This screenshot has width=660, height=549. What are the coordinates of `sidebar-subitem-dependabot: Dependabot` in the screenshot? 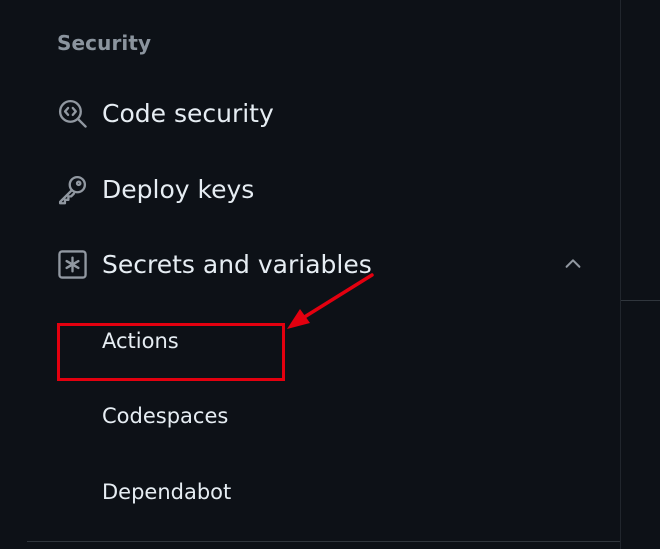 It's located at (310, 492).